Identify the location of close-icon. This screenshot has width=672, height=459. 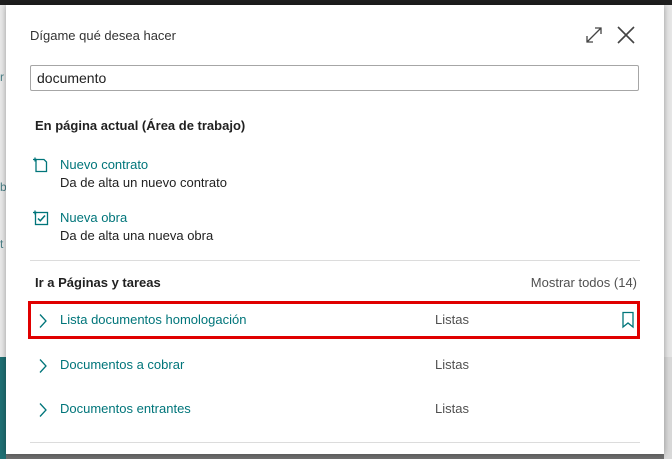
(626, 35).